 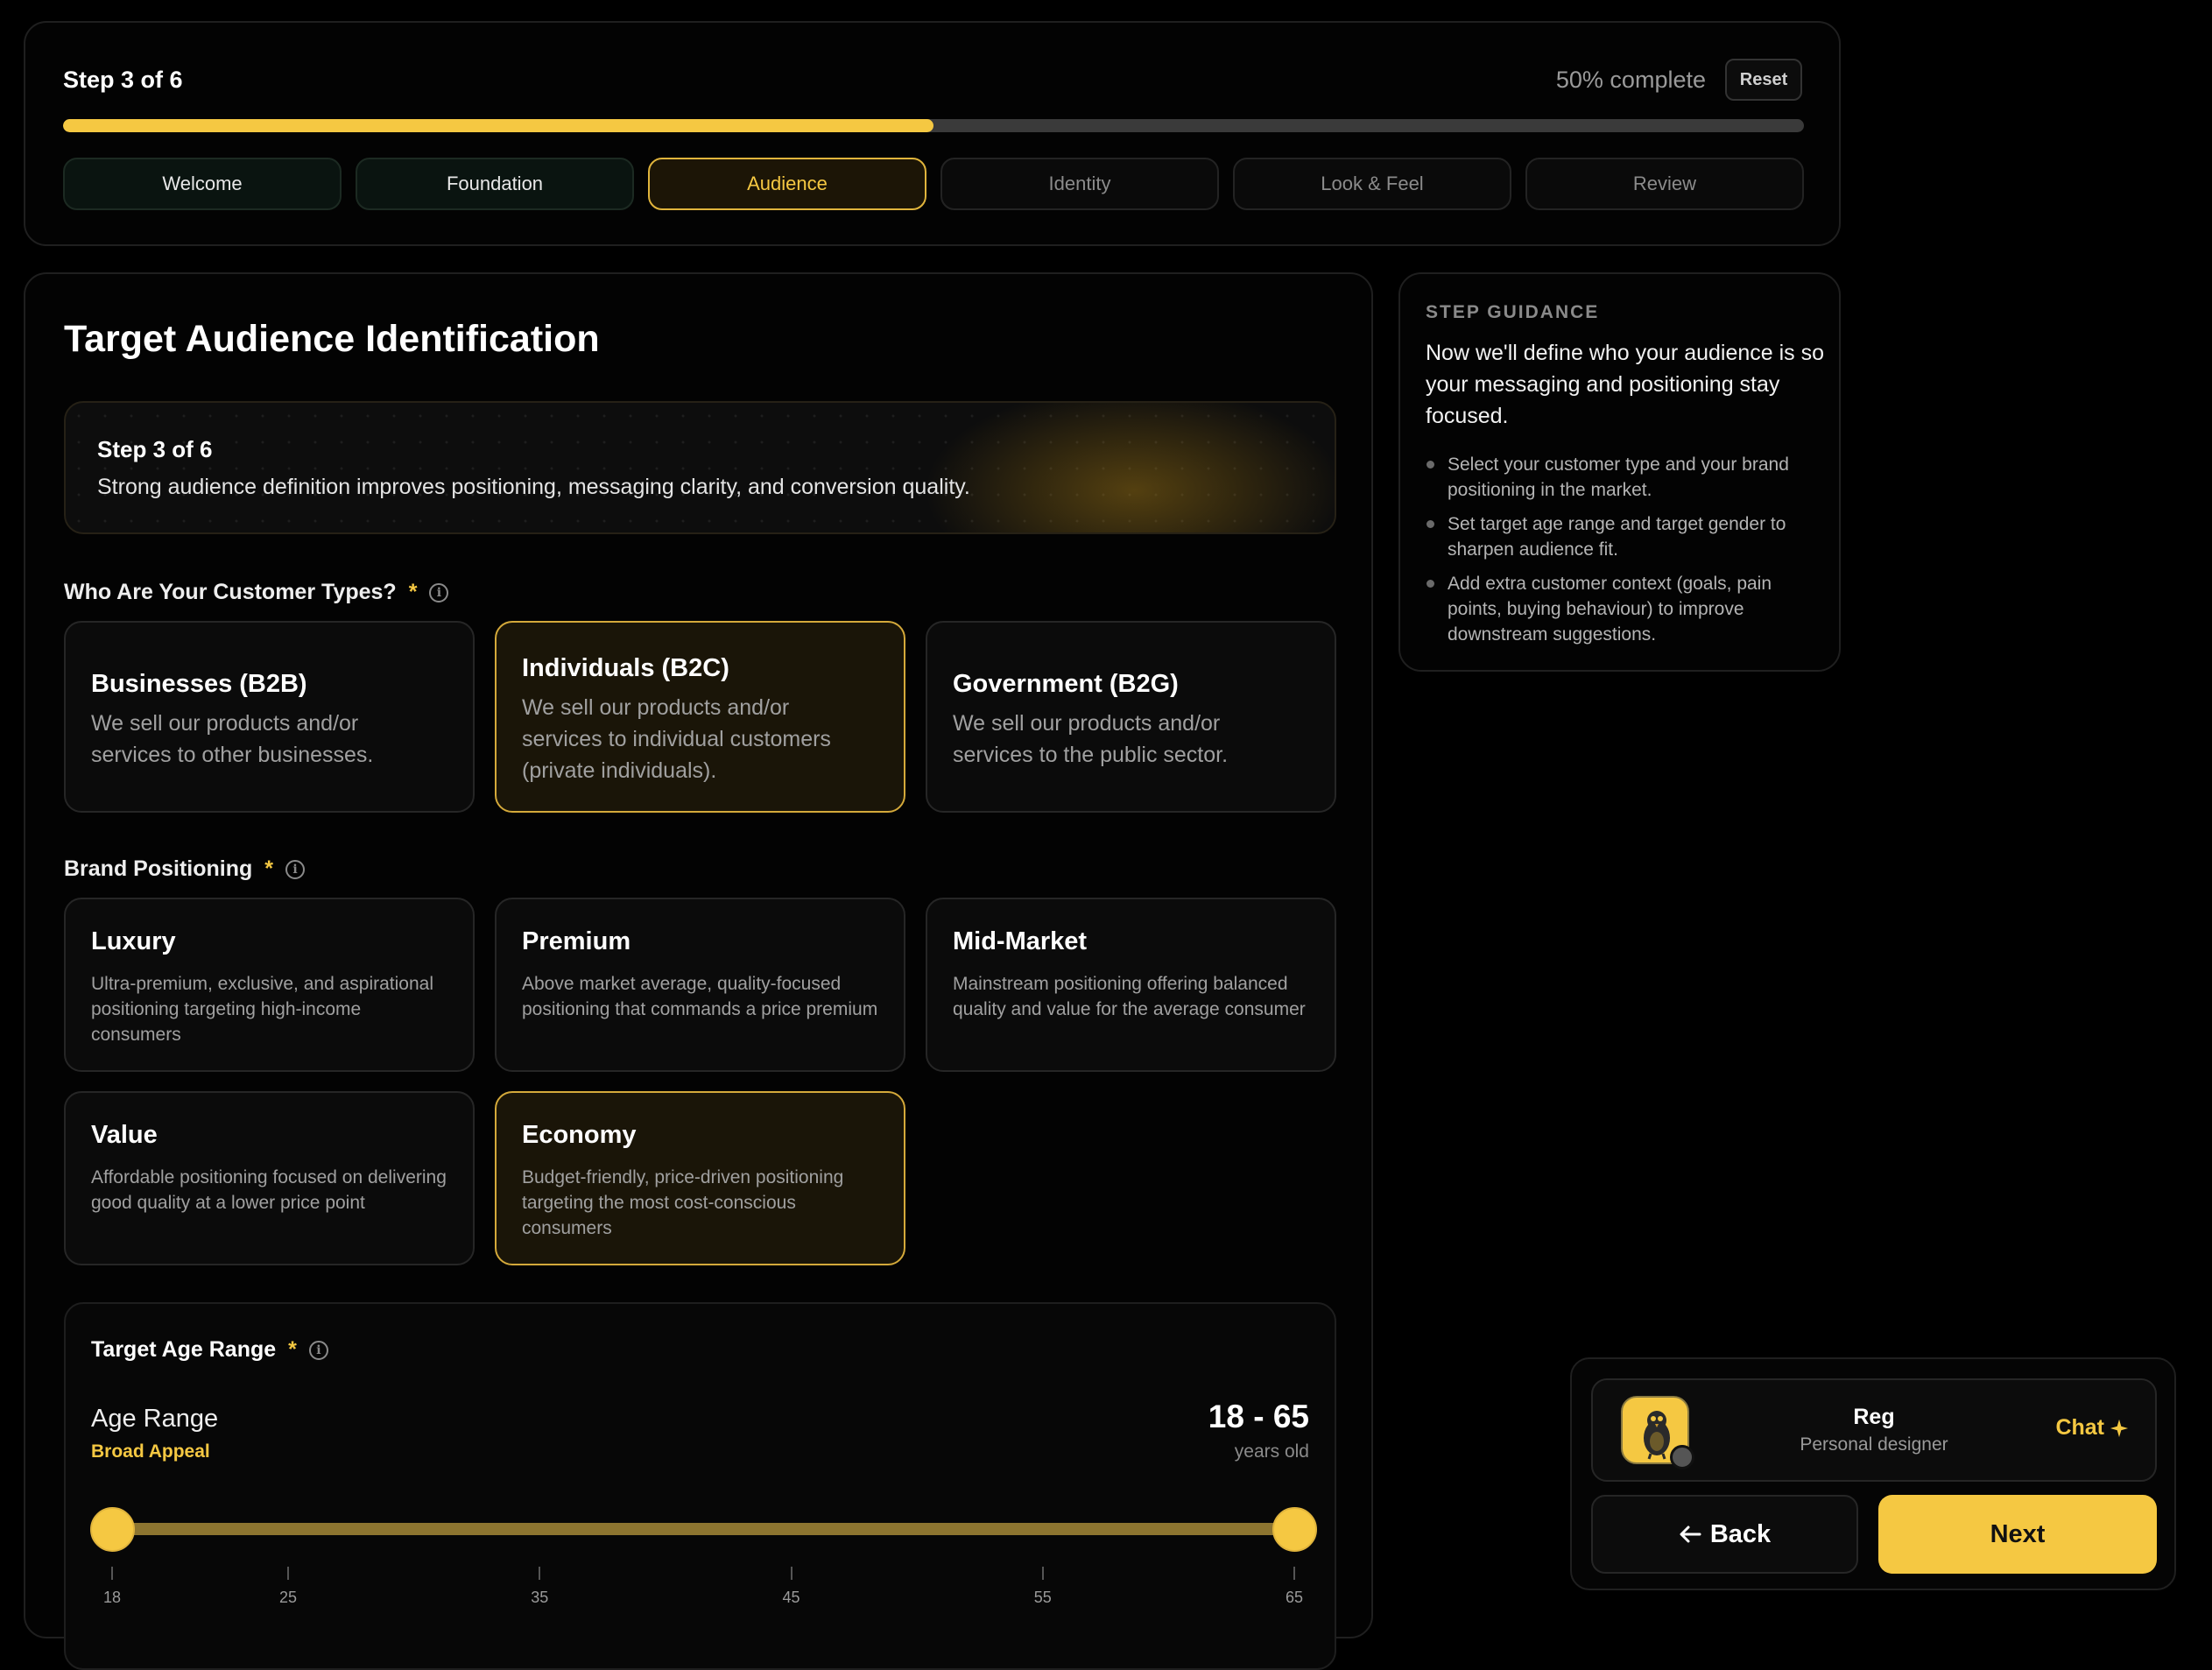 What do you see at coordinates (791, 1598) in the screenshot?
I see `slider-tick-label: 45` at bounding box center [791, 1598].